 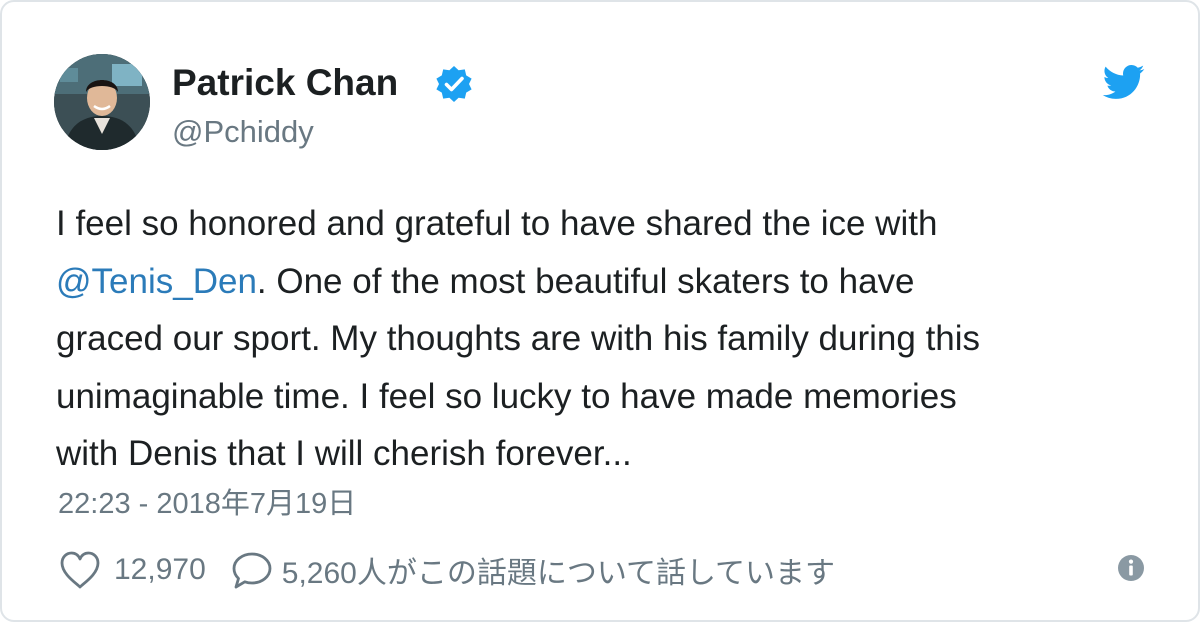 What do you see at coordinates (1123, 82) in the screenshot?
I see `twitter-bird-icon` at bounding box center [1123, 82].